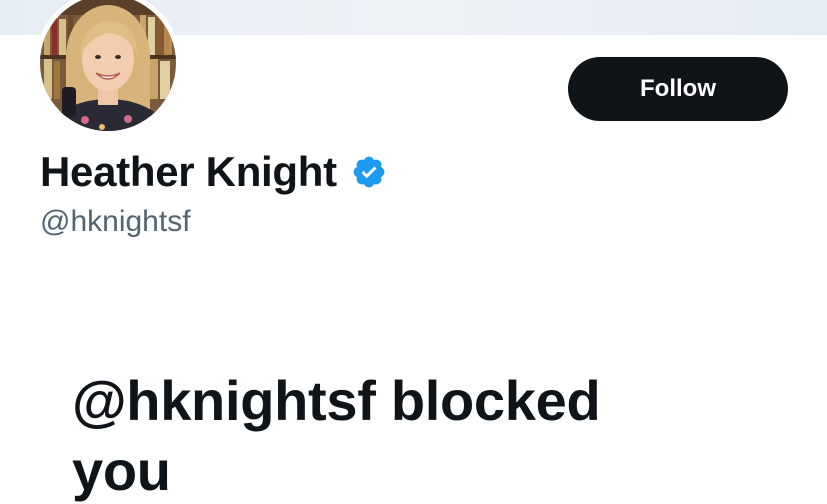 Image resolution: width=827 pixels, height=504 pixels. Describe the element at coordinates (188, 171) in the screenshot. I see `display-name: Heather Knight` at that location.